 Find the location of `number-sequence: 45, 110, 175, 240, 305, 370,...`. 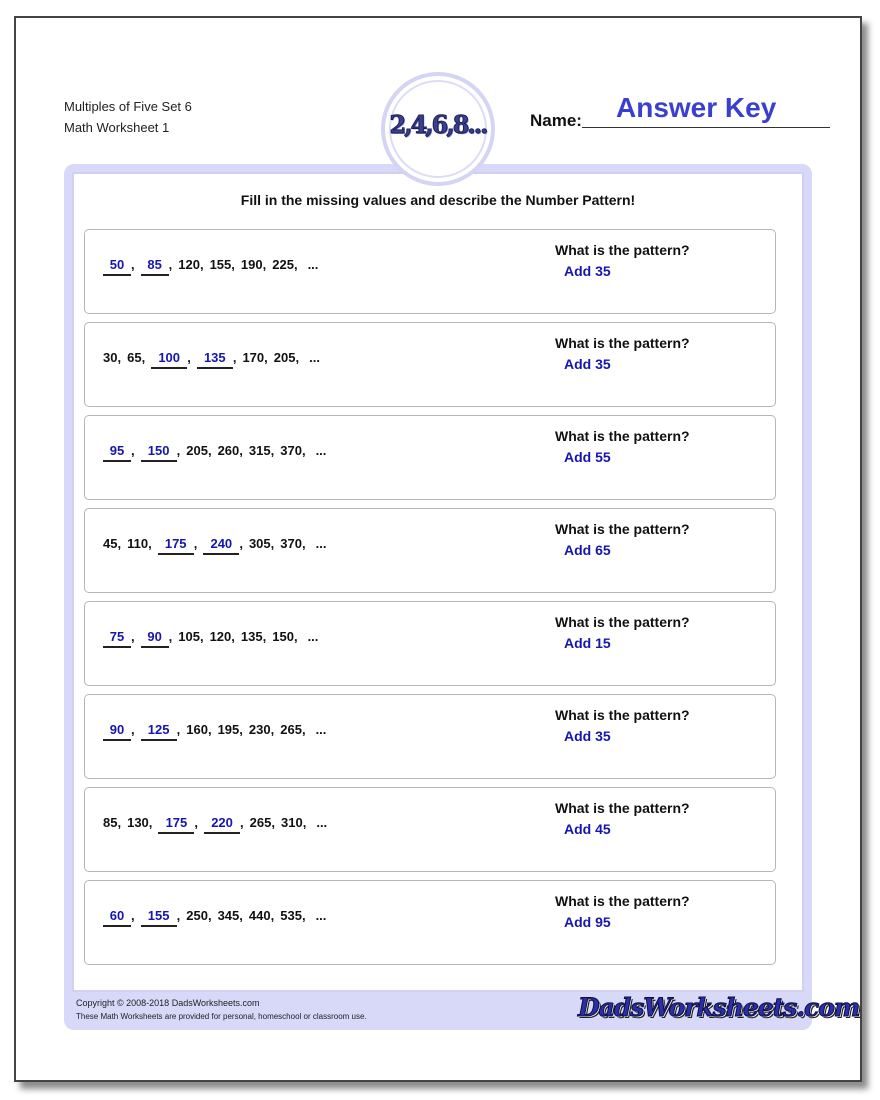

number-sequence: 45, 110, 175, 240, 305, 370,... is located at coordinates (214, 545).